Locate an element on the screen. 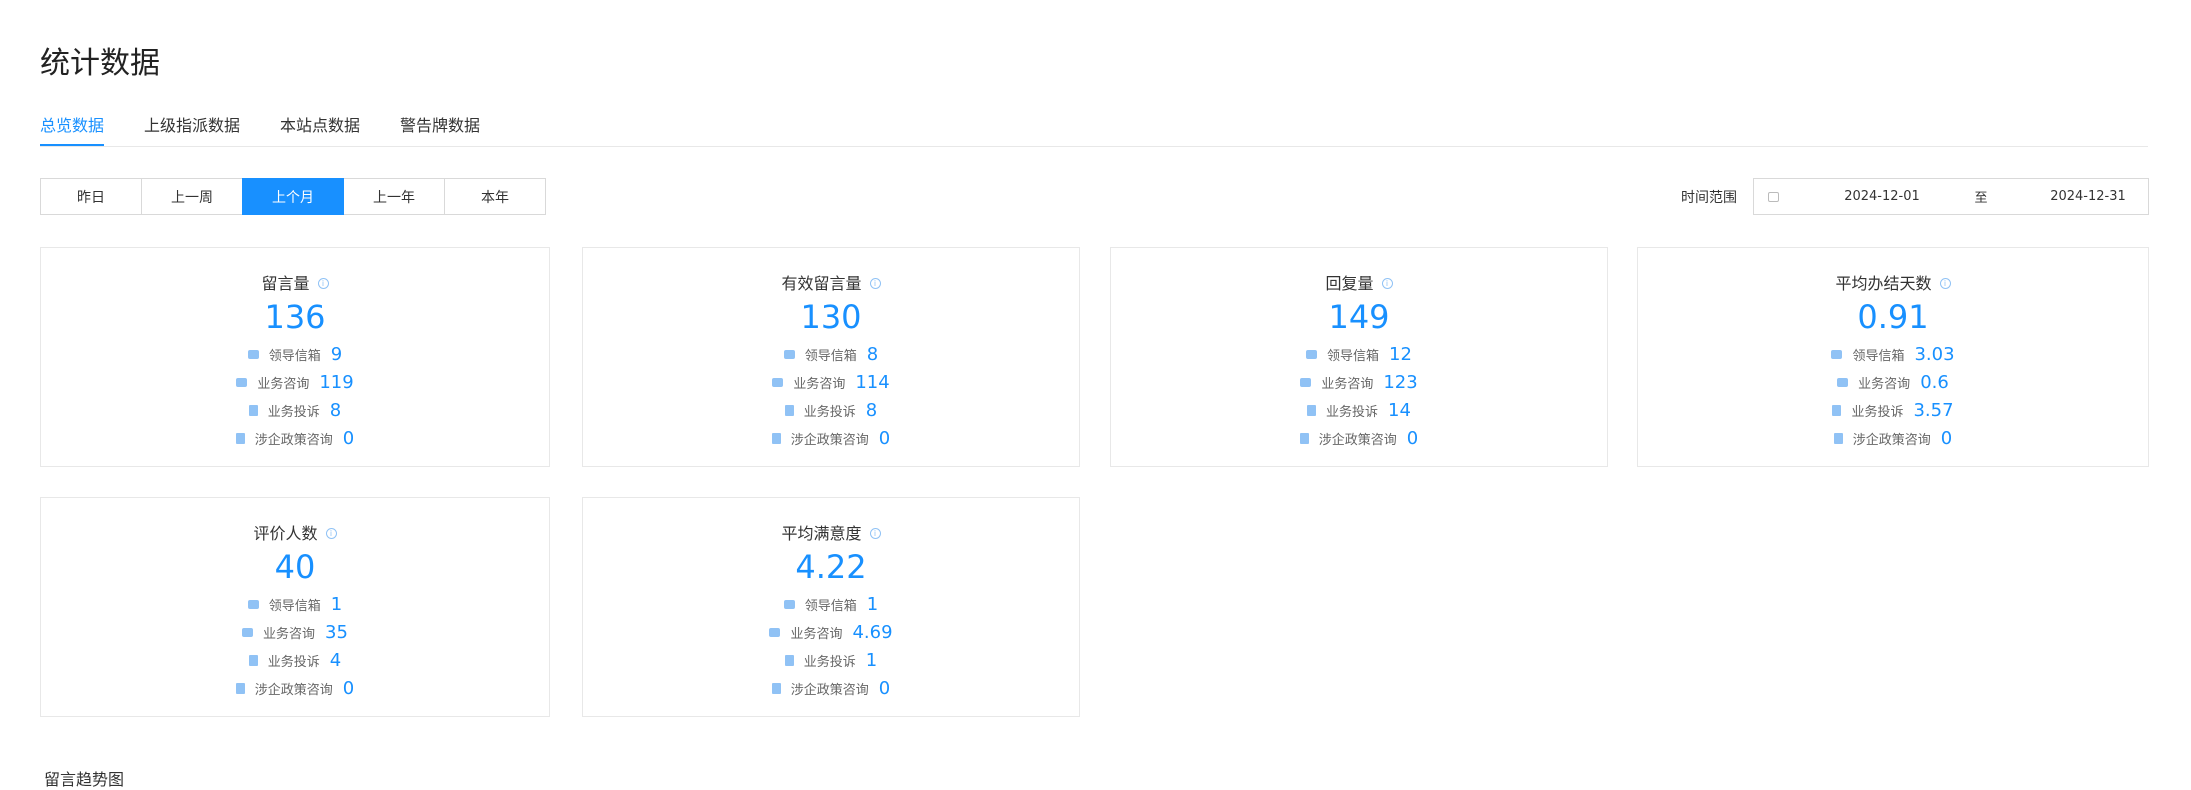 This screenshot has width=2191, height=790. date-separator: 至 is located at coordinates (1981, 198).